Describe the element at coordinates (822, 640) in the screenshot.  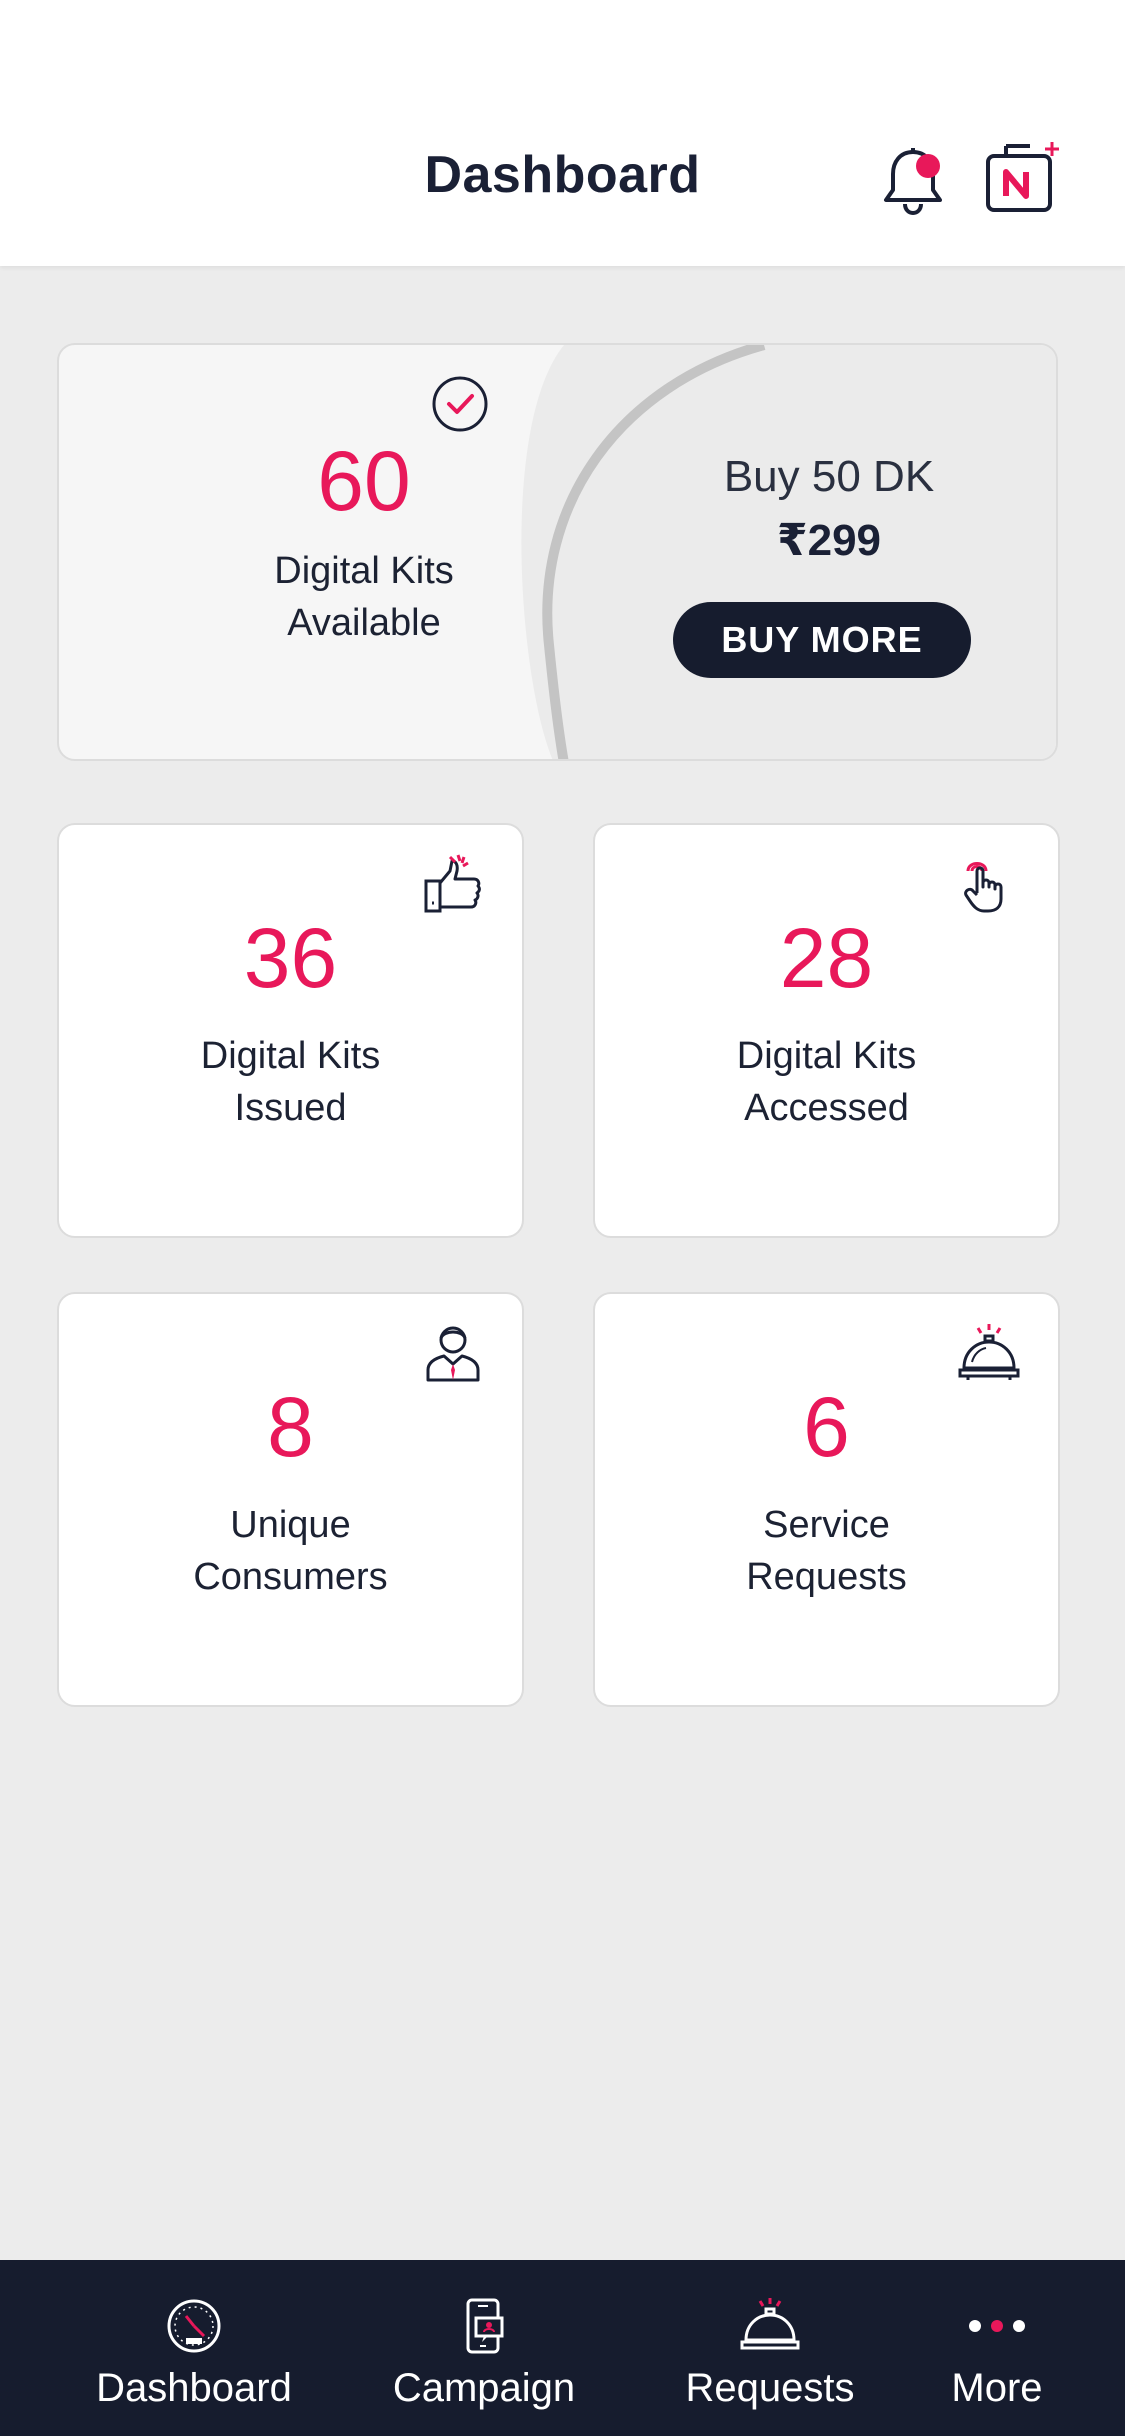
I see `buy-more-button: BUY MORE` at that location.